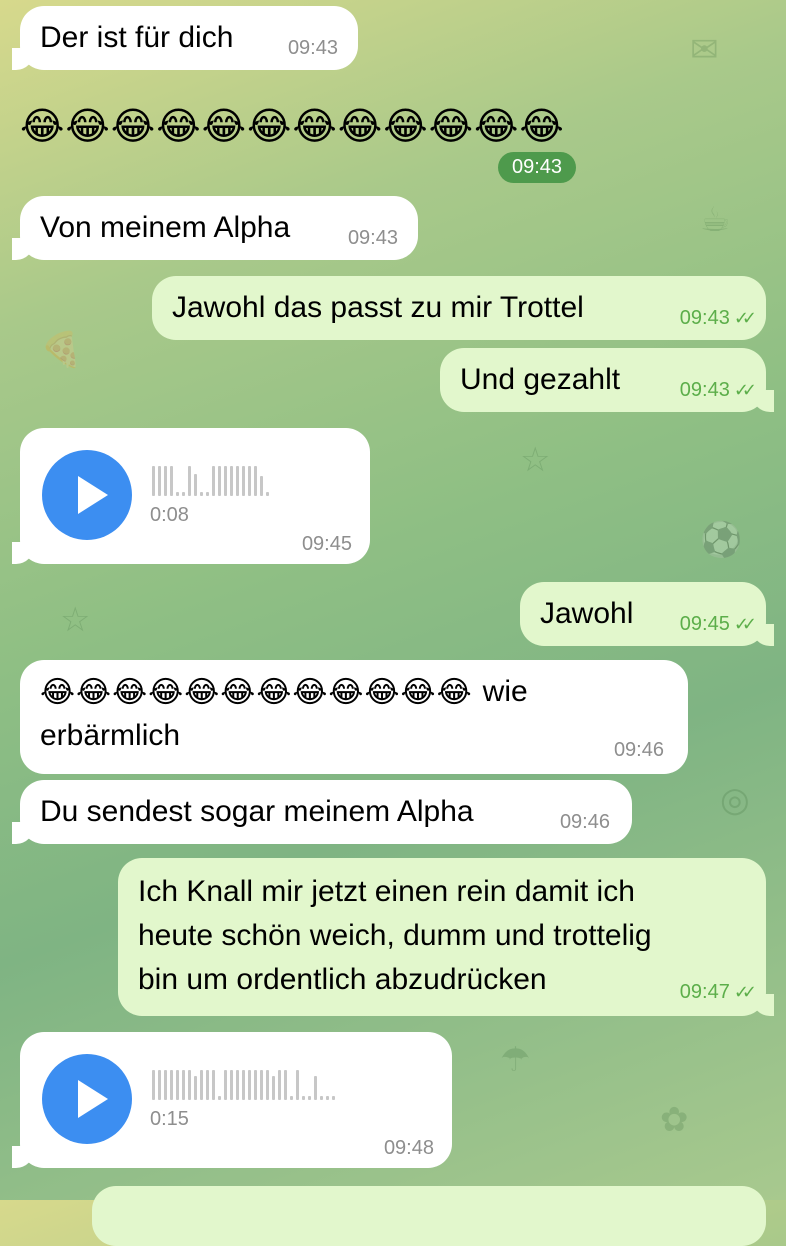  I want to click on background-doodle: ⚽, so click(721, 540).